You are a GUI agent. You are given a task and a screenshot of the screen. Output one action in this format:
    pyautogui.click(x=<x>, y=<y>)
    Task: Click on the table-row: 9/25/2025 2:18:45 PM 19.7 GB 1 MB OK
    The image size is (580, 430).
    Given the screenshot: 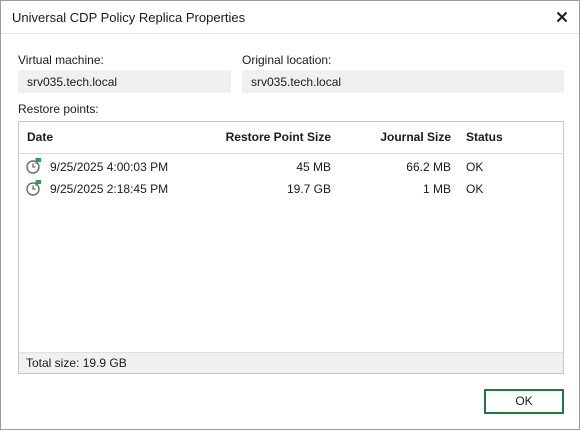 What is the action you would take?
    pyautogui.click(x=291, y=189)
    